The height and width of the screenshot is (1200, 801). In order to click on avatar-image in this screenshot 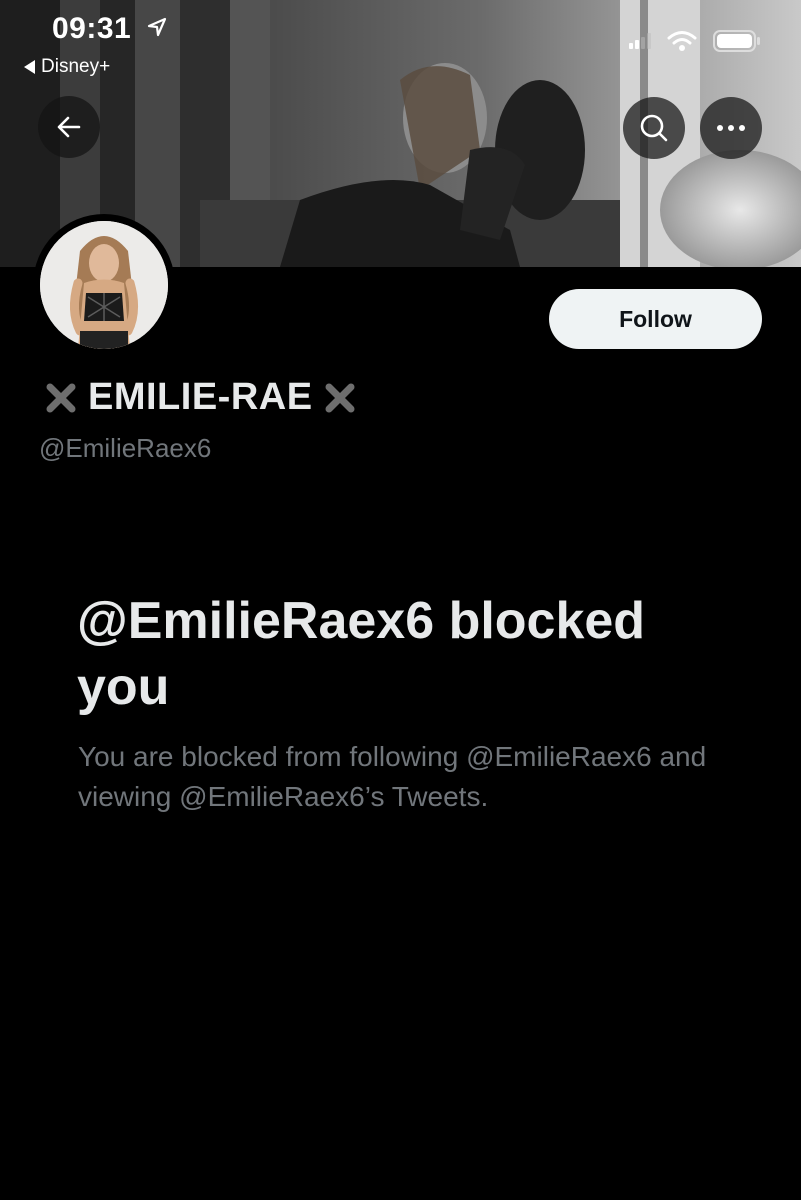, I will do `click(104, 285)`.